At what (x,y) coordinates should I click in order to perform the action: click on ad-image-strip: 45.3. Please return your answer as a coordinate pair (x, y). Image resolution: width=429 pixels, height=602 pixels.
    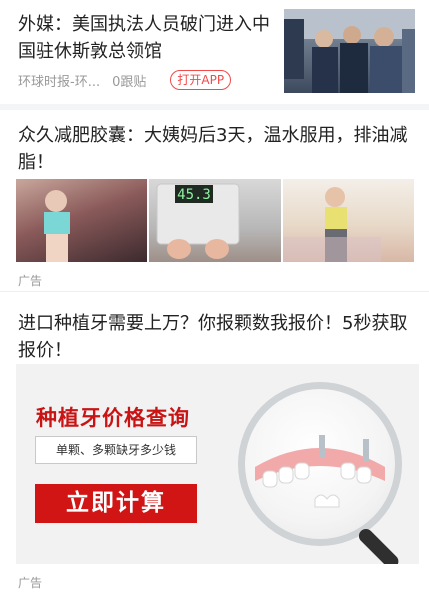
    Looking at the image, I should click on (215, 220).